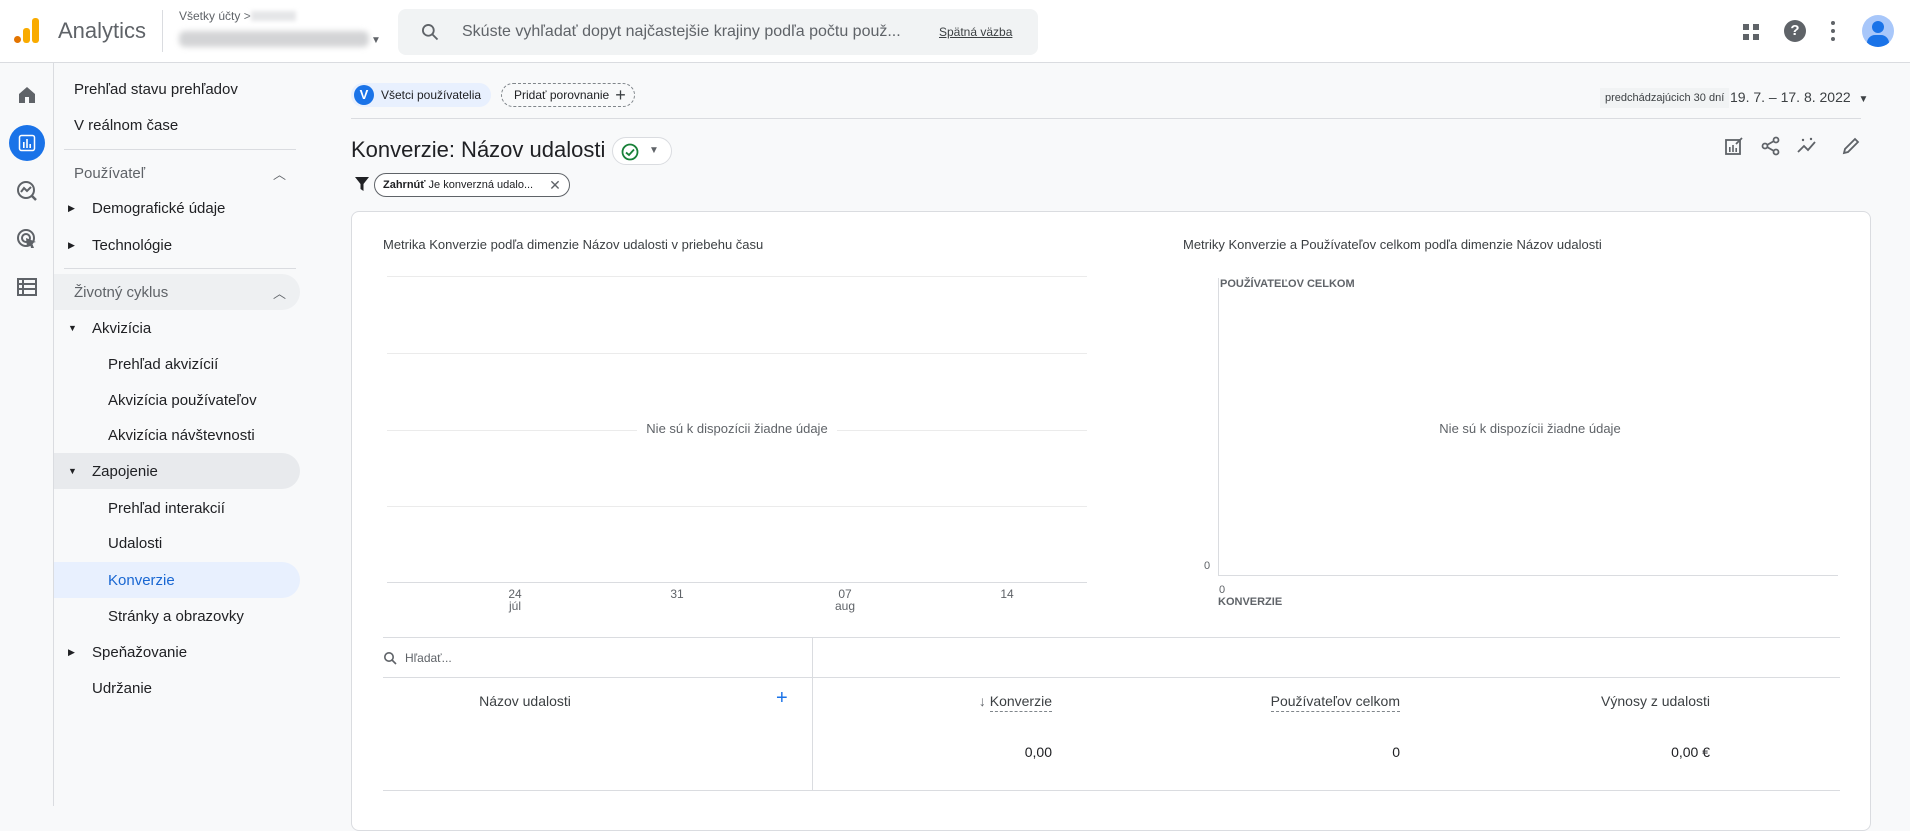 The width and height of the screenshot is (1910, 831). What do you see at coordinates (177, 580) in the screenshot?
I see `sidebar-item-conversions: Konverzie` at bounding box center [177, 580].